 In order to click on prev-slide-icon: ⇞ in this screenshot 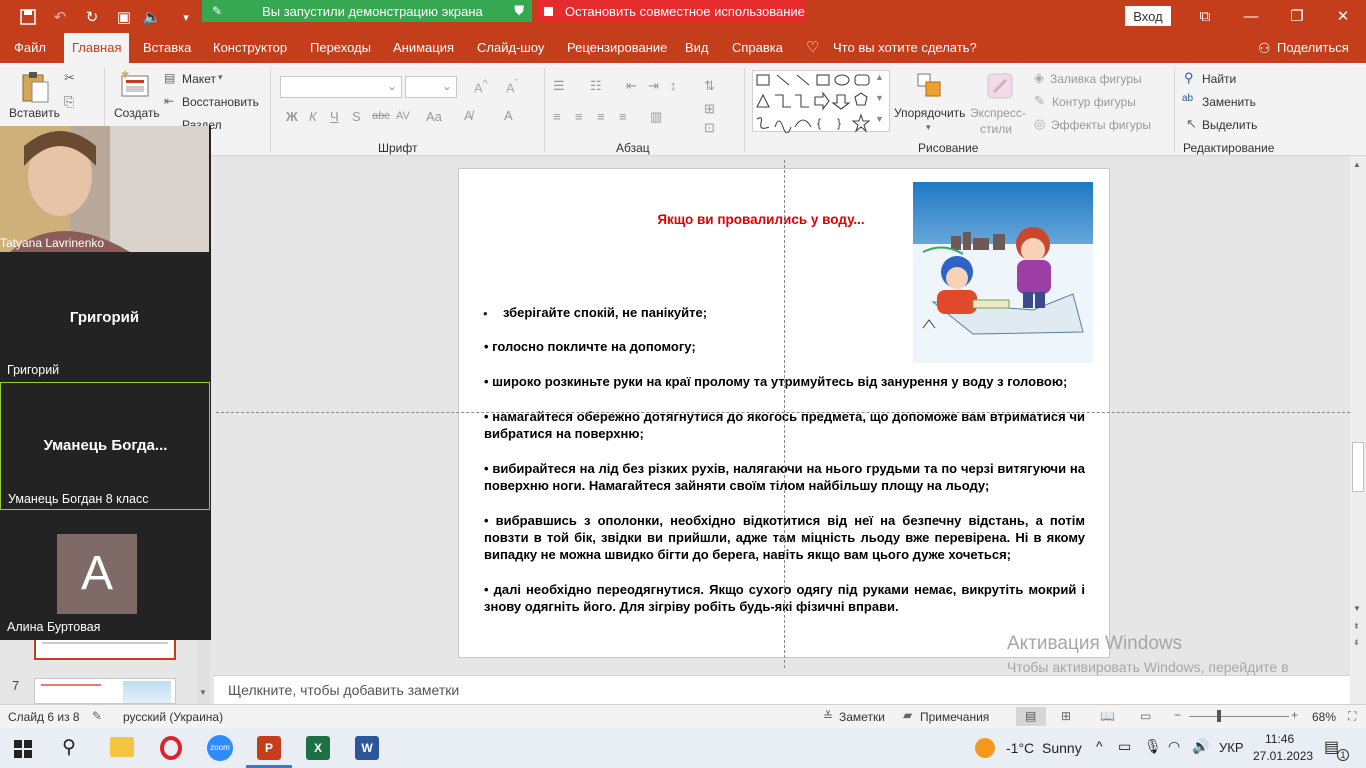, I will do `click(1356, 626)`.